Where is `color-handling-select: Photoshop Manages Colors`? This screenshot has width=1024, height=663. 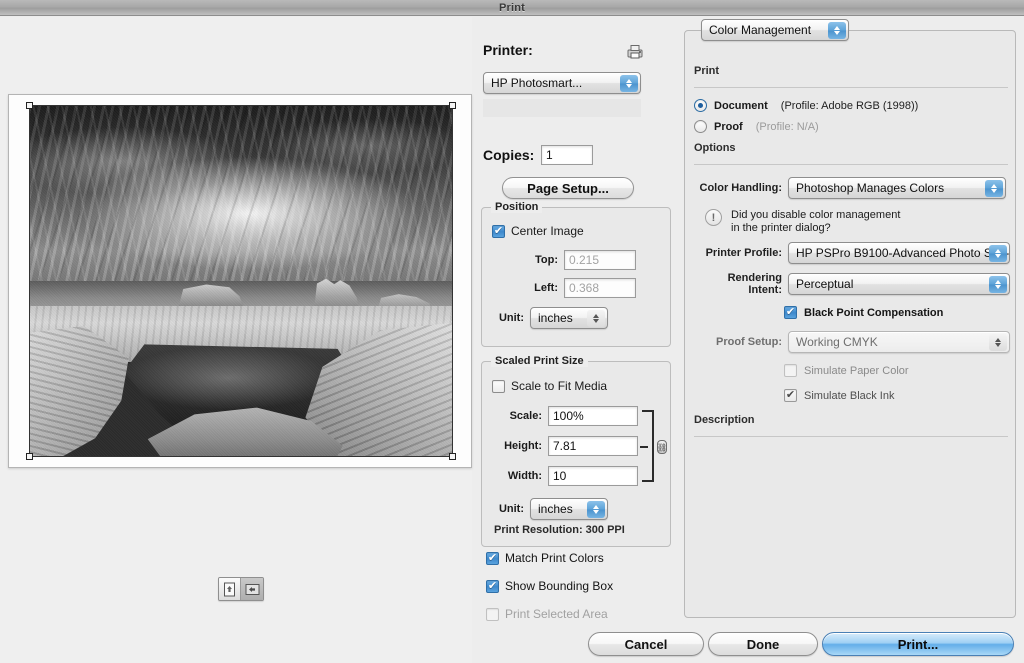 color-handling-select: Photoshop Manages Colors is located at coordinates (897, 188).